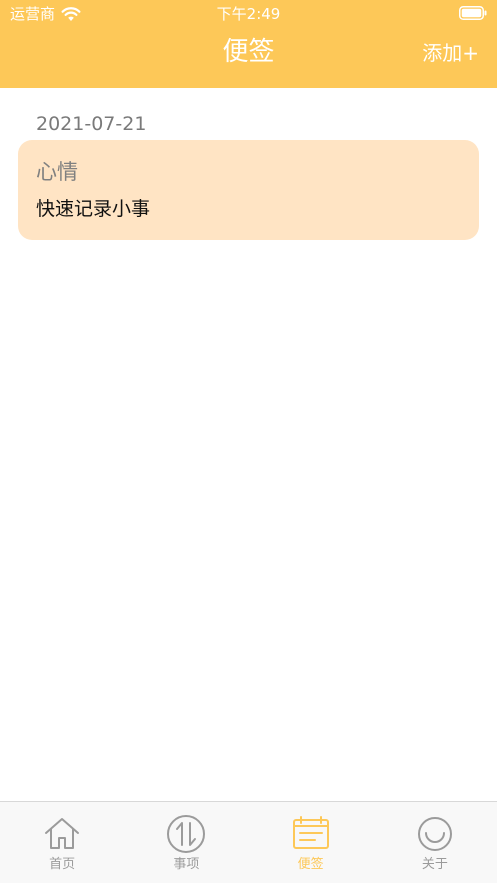 Image resolution: width=497 pixels, height=883 pixels. I want to click on smiley-icon, so click(434, 834).